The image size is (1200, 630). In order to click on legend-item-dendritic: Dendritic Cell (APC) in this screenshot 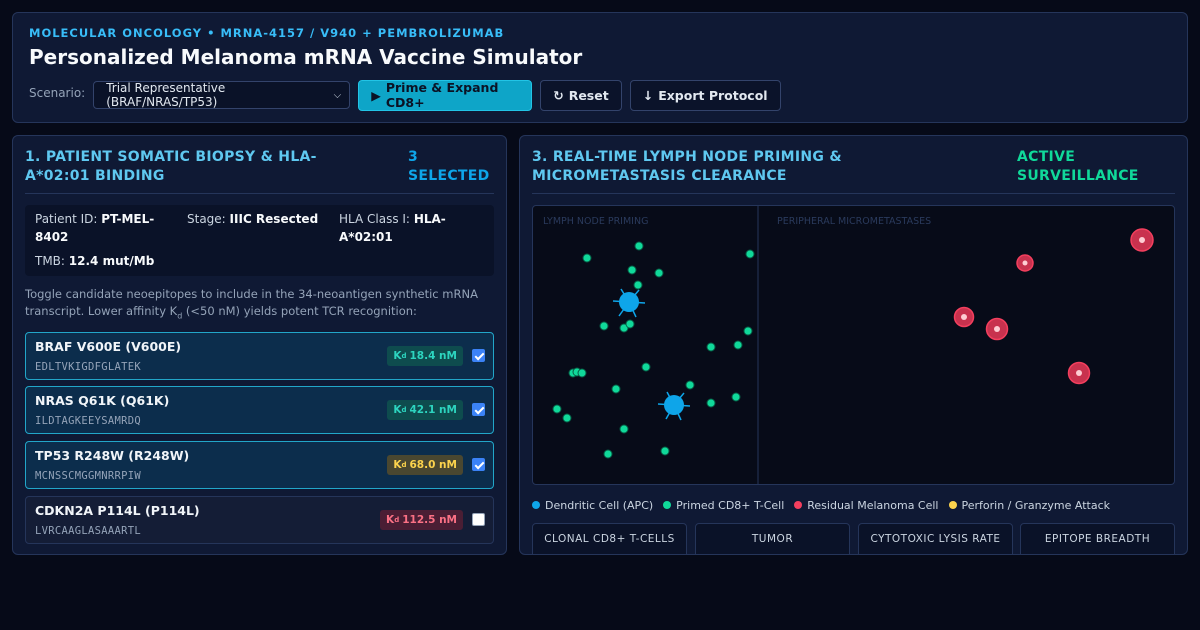, I will do `click(592, 505)`.